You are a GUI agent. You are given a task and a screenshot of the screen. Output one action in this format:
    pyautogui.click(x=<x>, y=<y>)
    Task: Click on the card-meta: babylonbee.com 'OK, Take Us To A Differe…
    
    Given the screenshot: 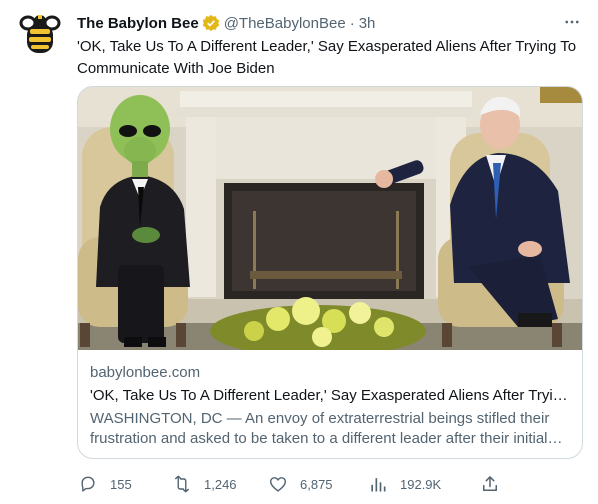 What is the action you would take?
    pyautogui.click(x=330, y=406)
    